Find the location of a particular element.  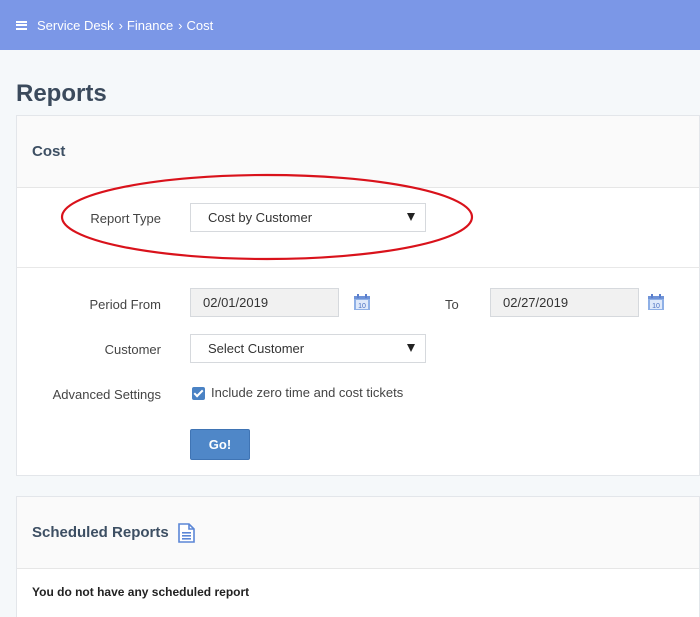

page-title: Reports is located at coordinates (61, 93).